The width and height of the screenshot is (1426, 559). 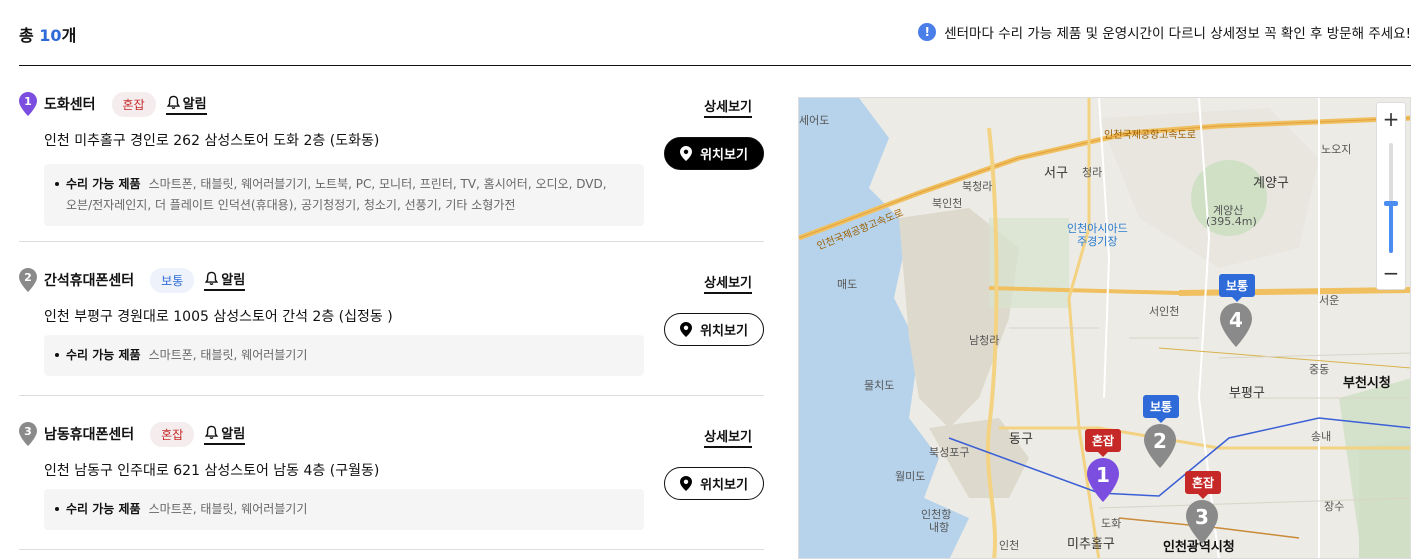 What do you see at coordinates (212, 471) in the screenshot?
I see `center-address: 인천 남동구 인주대로 621 삼성스토어 남동 4층 (구월동)` at bounding box center [212, 471].